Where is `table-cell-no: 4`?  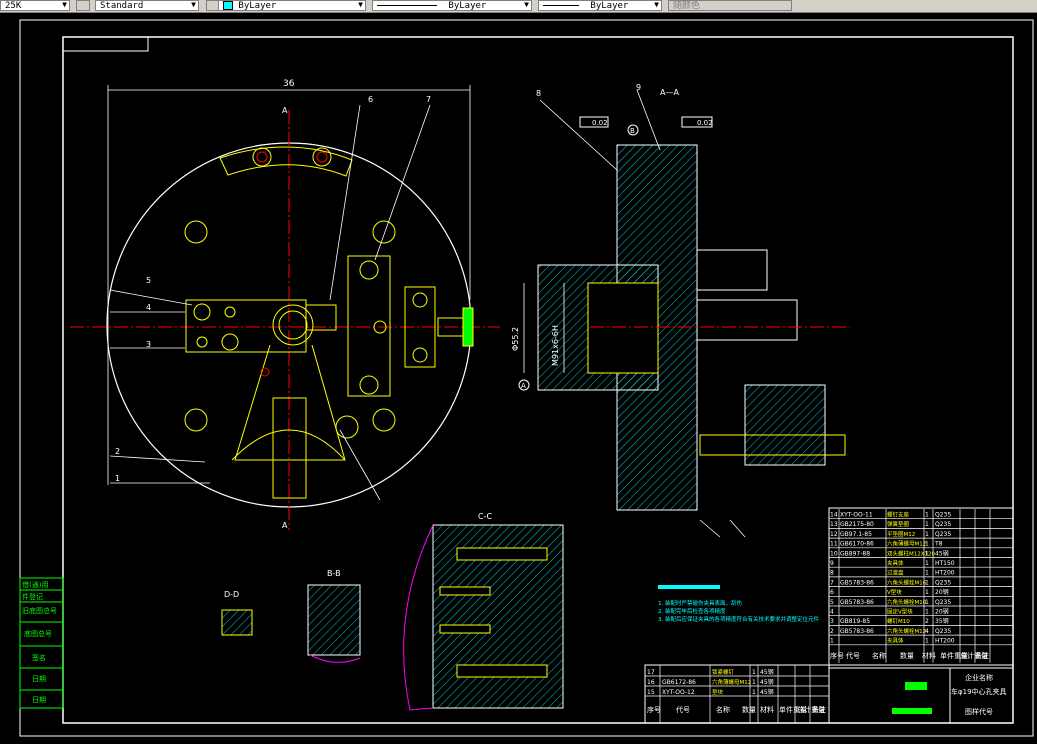
table-cell-no: 4 is located at coordinates (832, 612).